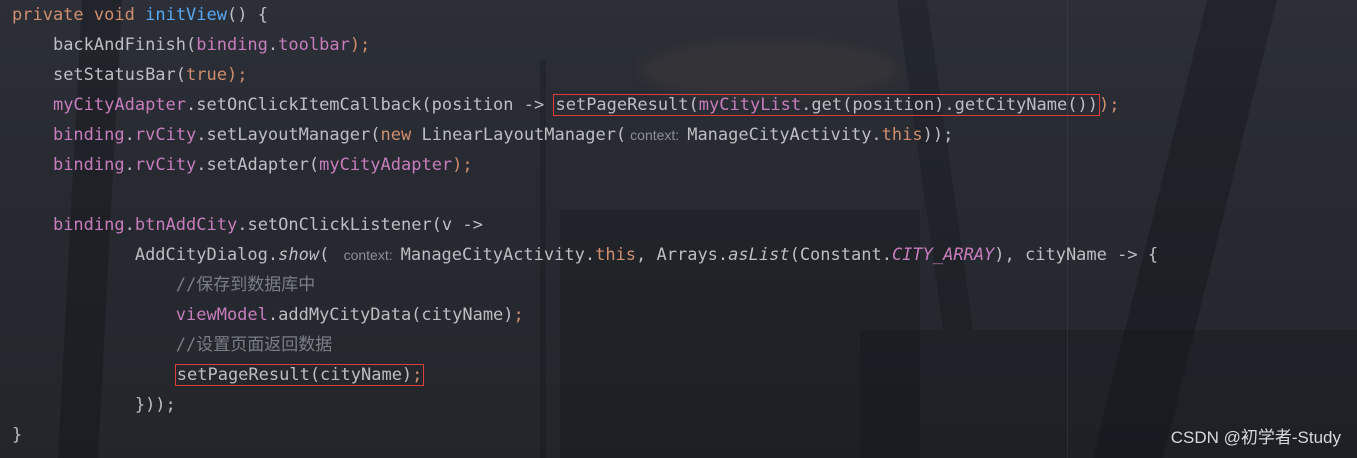 This screenshot has height=458, width=1357. I want to click on field-ref: btnAddCity, so click(186, 225).